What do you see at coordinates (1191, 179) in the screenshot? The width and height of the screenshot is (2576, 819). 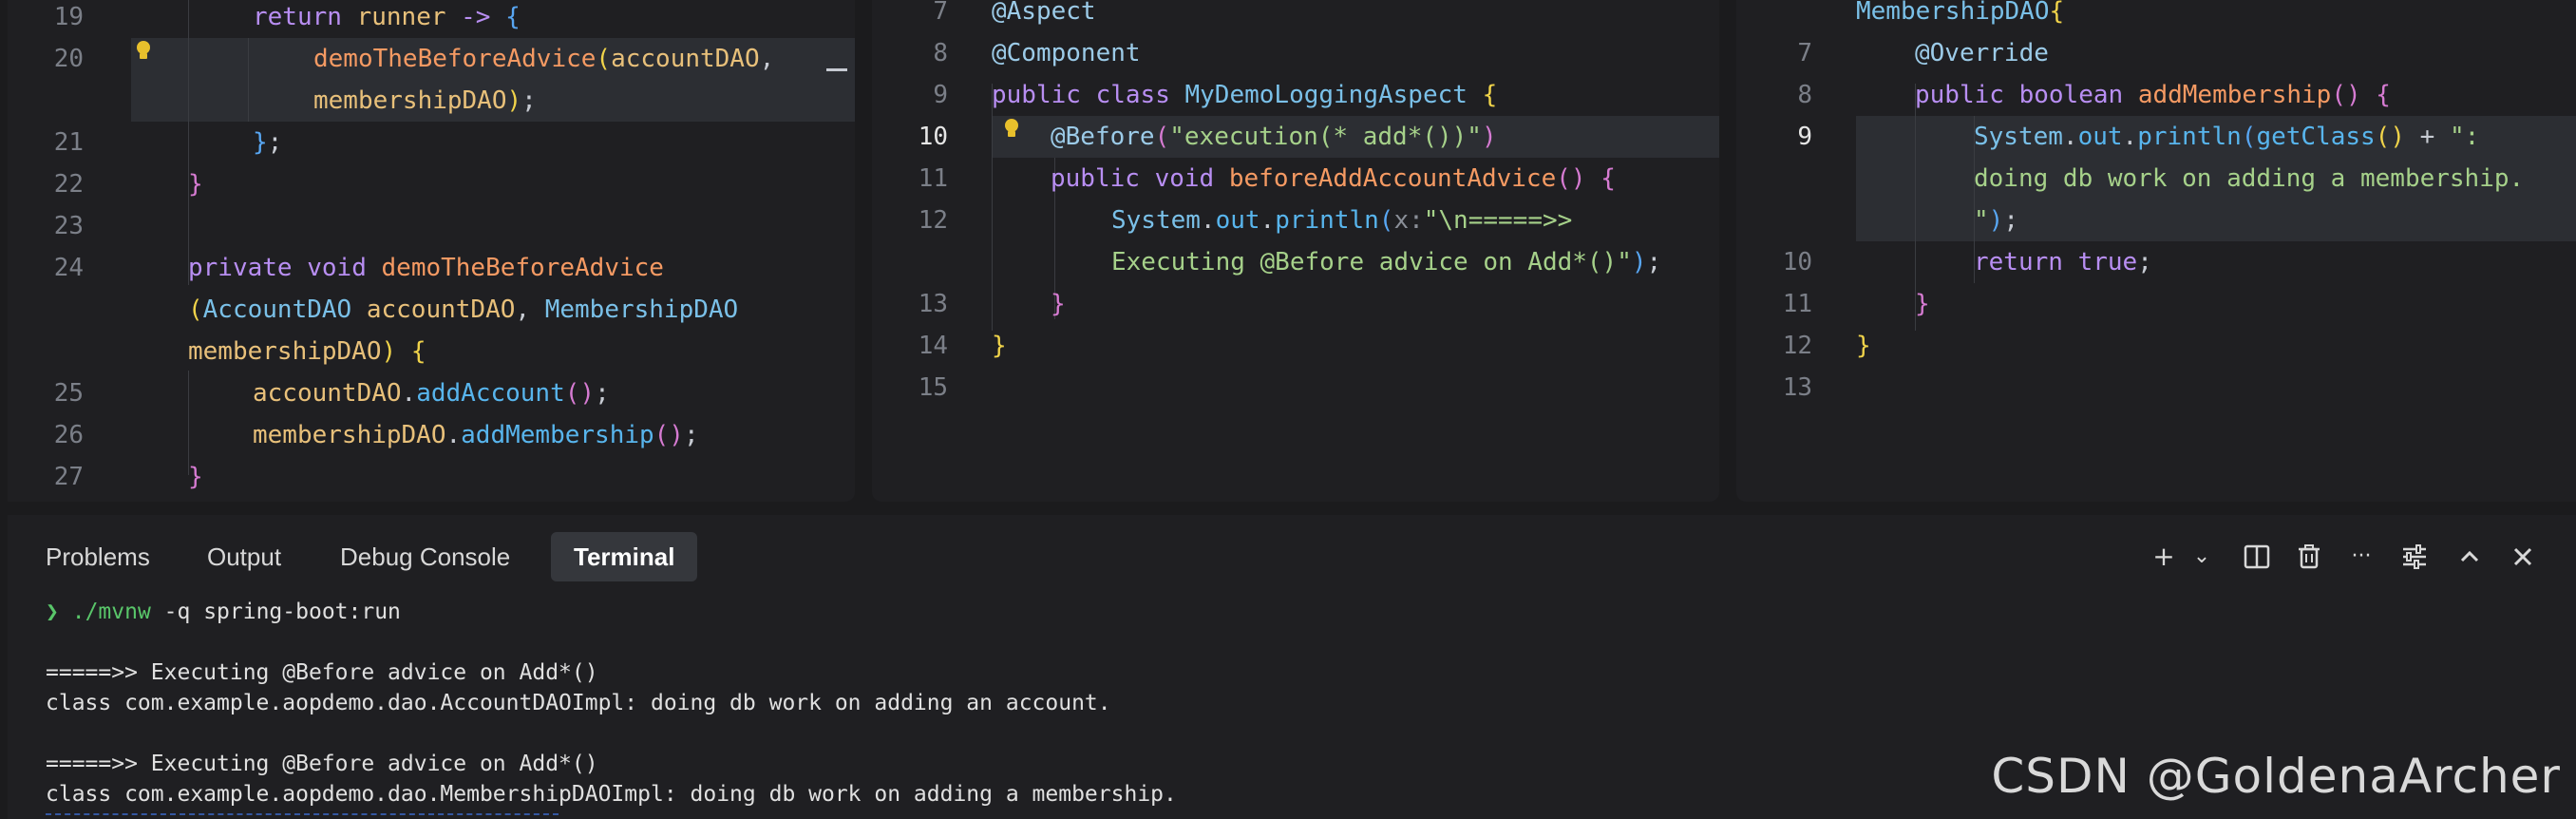 I see `code-token: void` at bounding box center [1191, 179].